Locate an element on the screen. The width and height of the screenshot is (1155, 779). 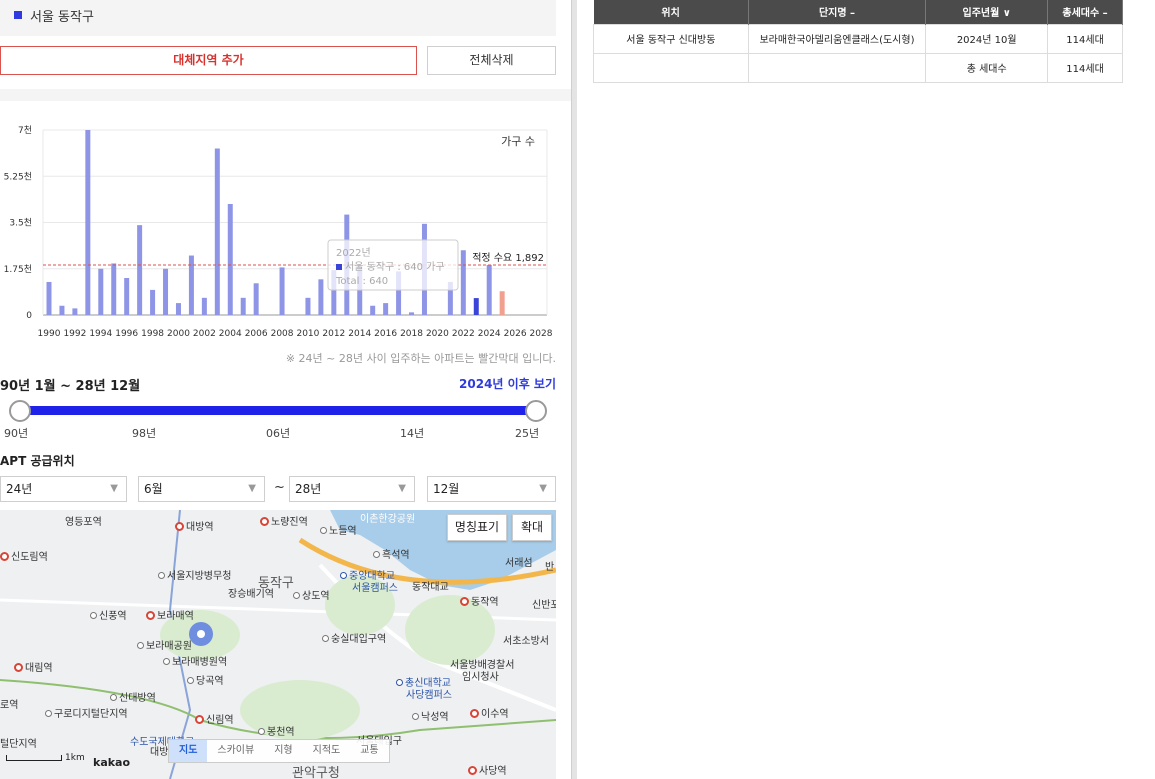
start-year-select: 24년 ▼ is located at coordinates (63, 489).